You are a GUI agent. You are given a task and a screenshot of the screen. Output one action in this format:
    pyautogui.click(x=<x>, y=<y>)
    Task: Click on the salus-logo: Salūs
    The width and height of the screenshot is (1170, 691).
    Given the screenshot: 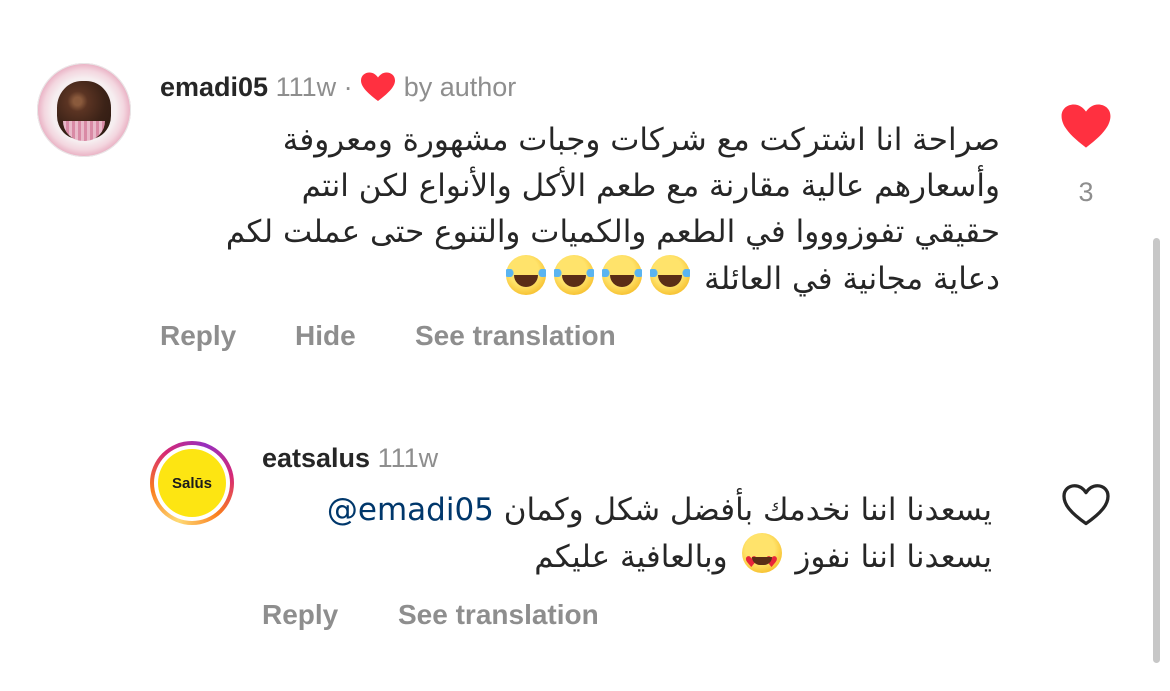 What is the action you would take?
    pyautogui.click(x=192, y=483)
    